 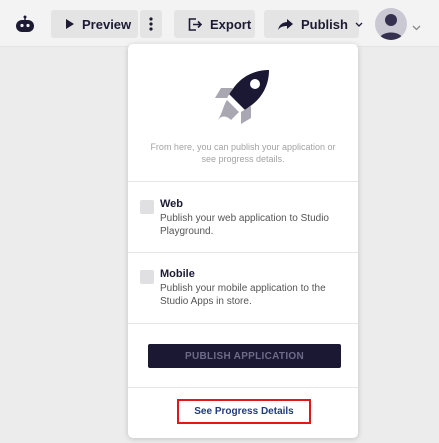 What do you see at coordinates (147, 277) in the screenshot?
I see `mobile-checkbox` at bounding box center [147, 277].